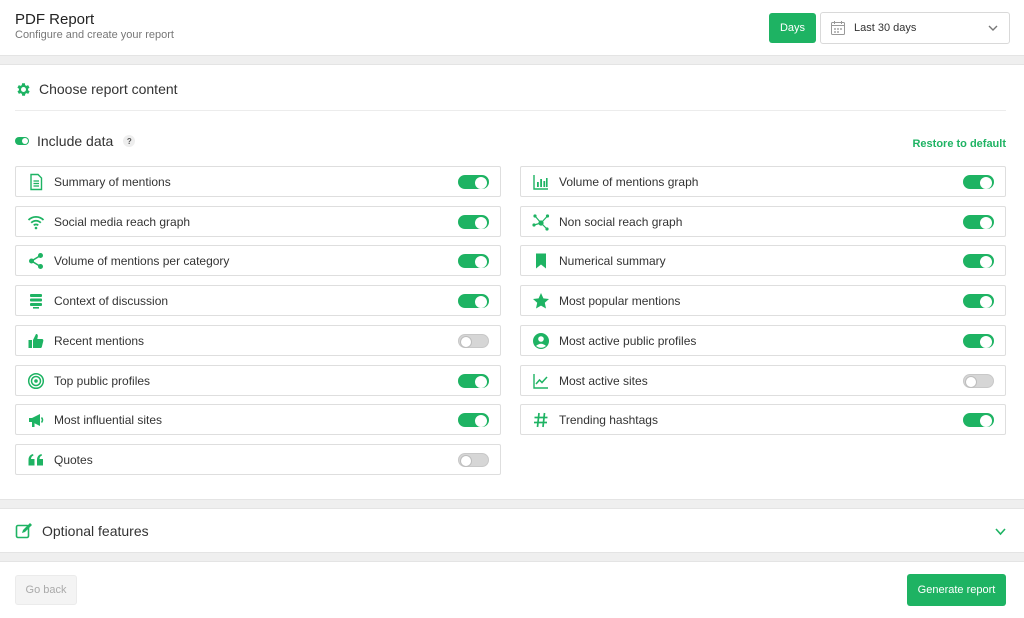 This screenshot has width=1024, height=618. What do you see at coordinates (99, 340) in the screenshot?
I see `option-label: Recent mentions` at bounding box center [99, 340].